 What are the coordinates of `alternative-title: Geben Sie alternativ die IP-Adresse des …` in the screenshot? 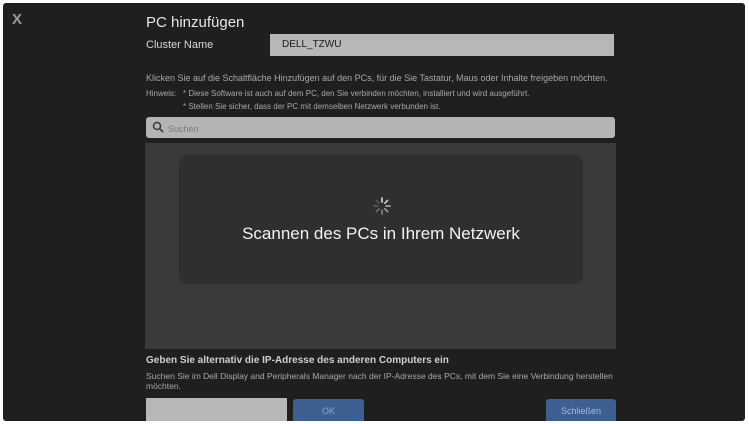 It's located at (297, 360).